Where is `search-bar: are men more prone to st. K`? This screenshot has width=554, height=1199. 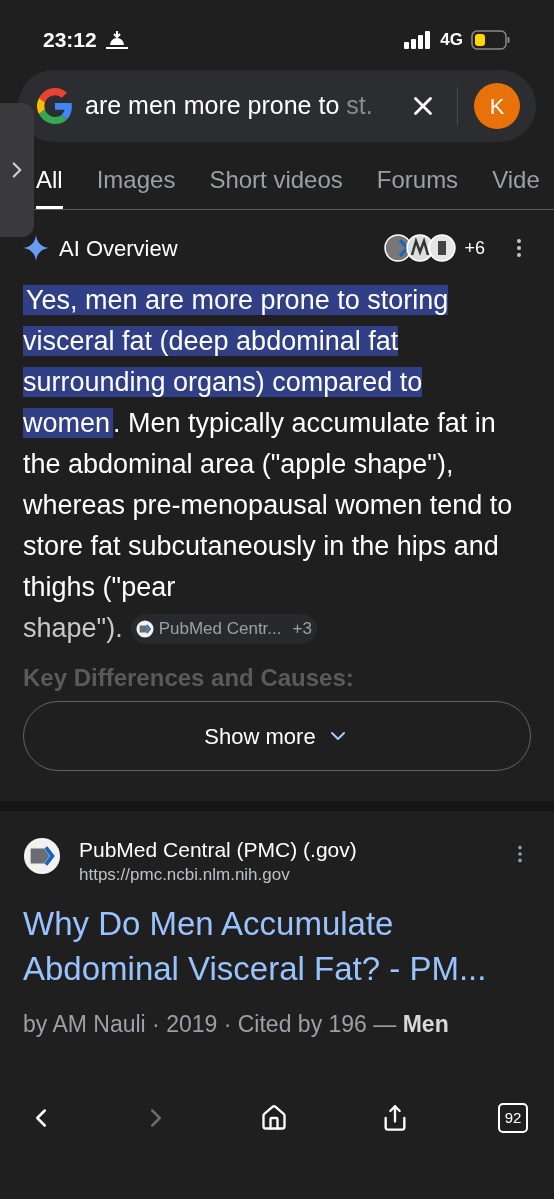 search-bar: are men more prone to st. K is located at coordinates (277, 106).